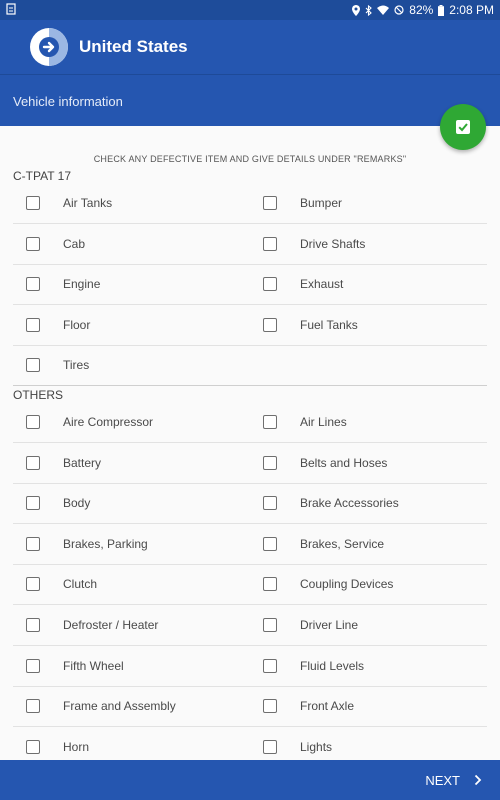 The width and height of the screenshot is (500, 800). Describe the element at coordinates (344, 462) in the screenshot. I see `item-label: Belts and Hoses` at that location.